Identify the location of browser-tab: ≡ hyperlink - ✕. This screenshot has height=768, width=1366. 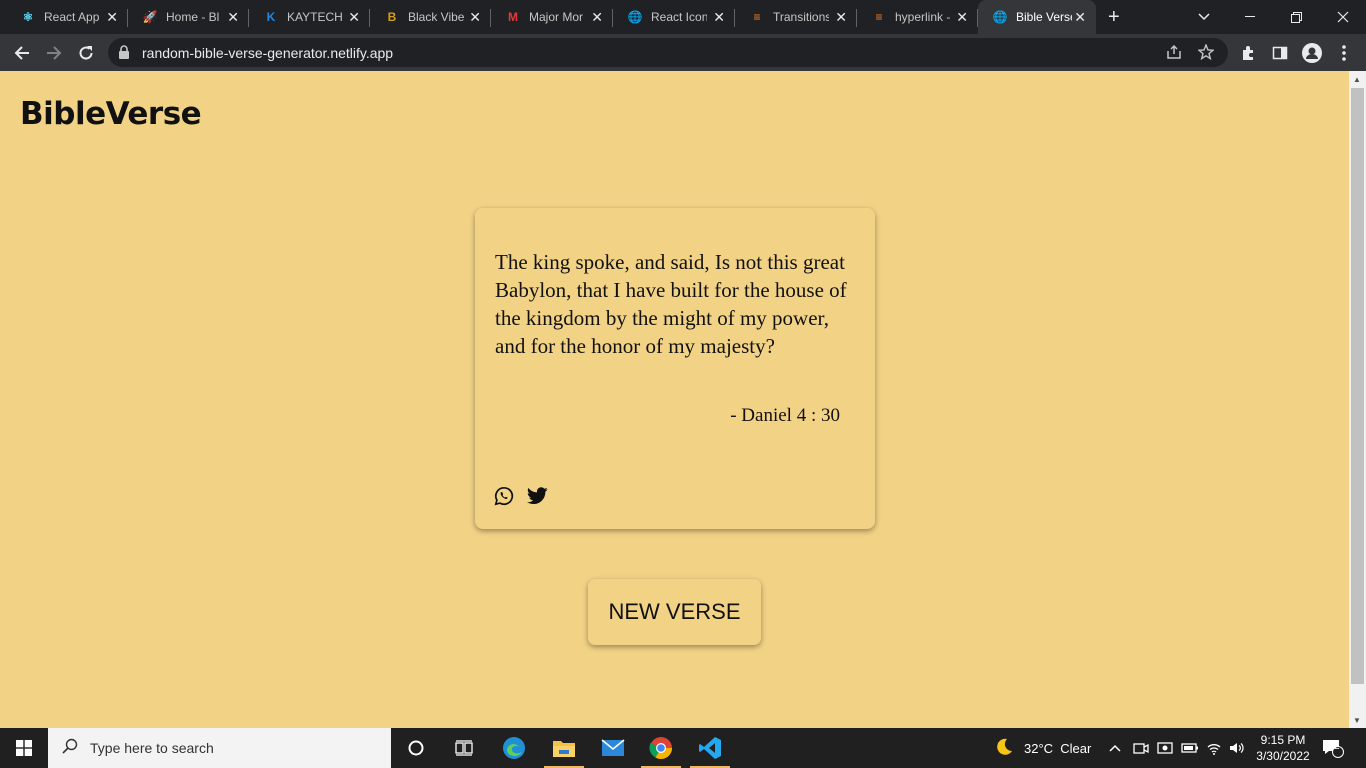
(917, 17).